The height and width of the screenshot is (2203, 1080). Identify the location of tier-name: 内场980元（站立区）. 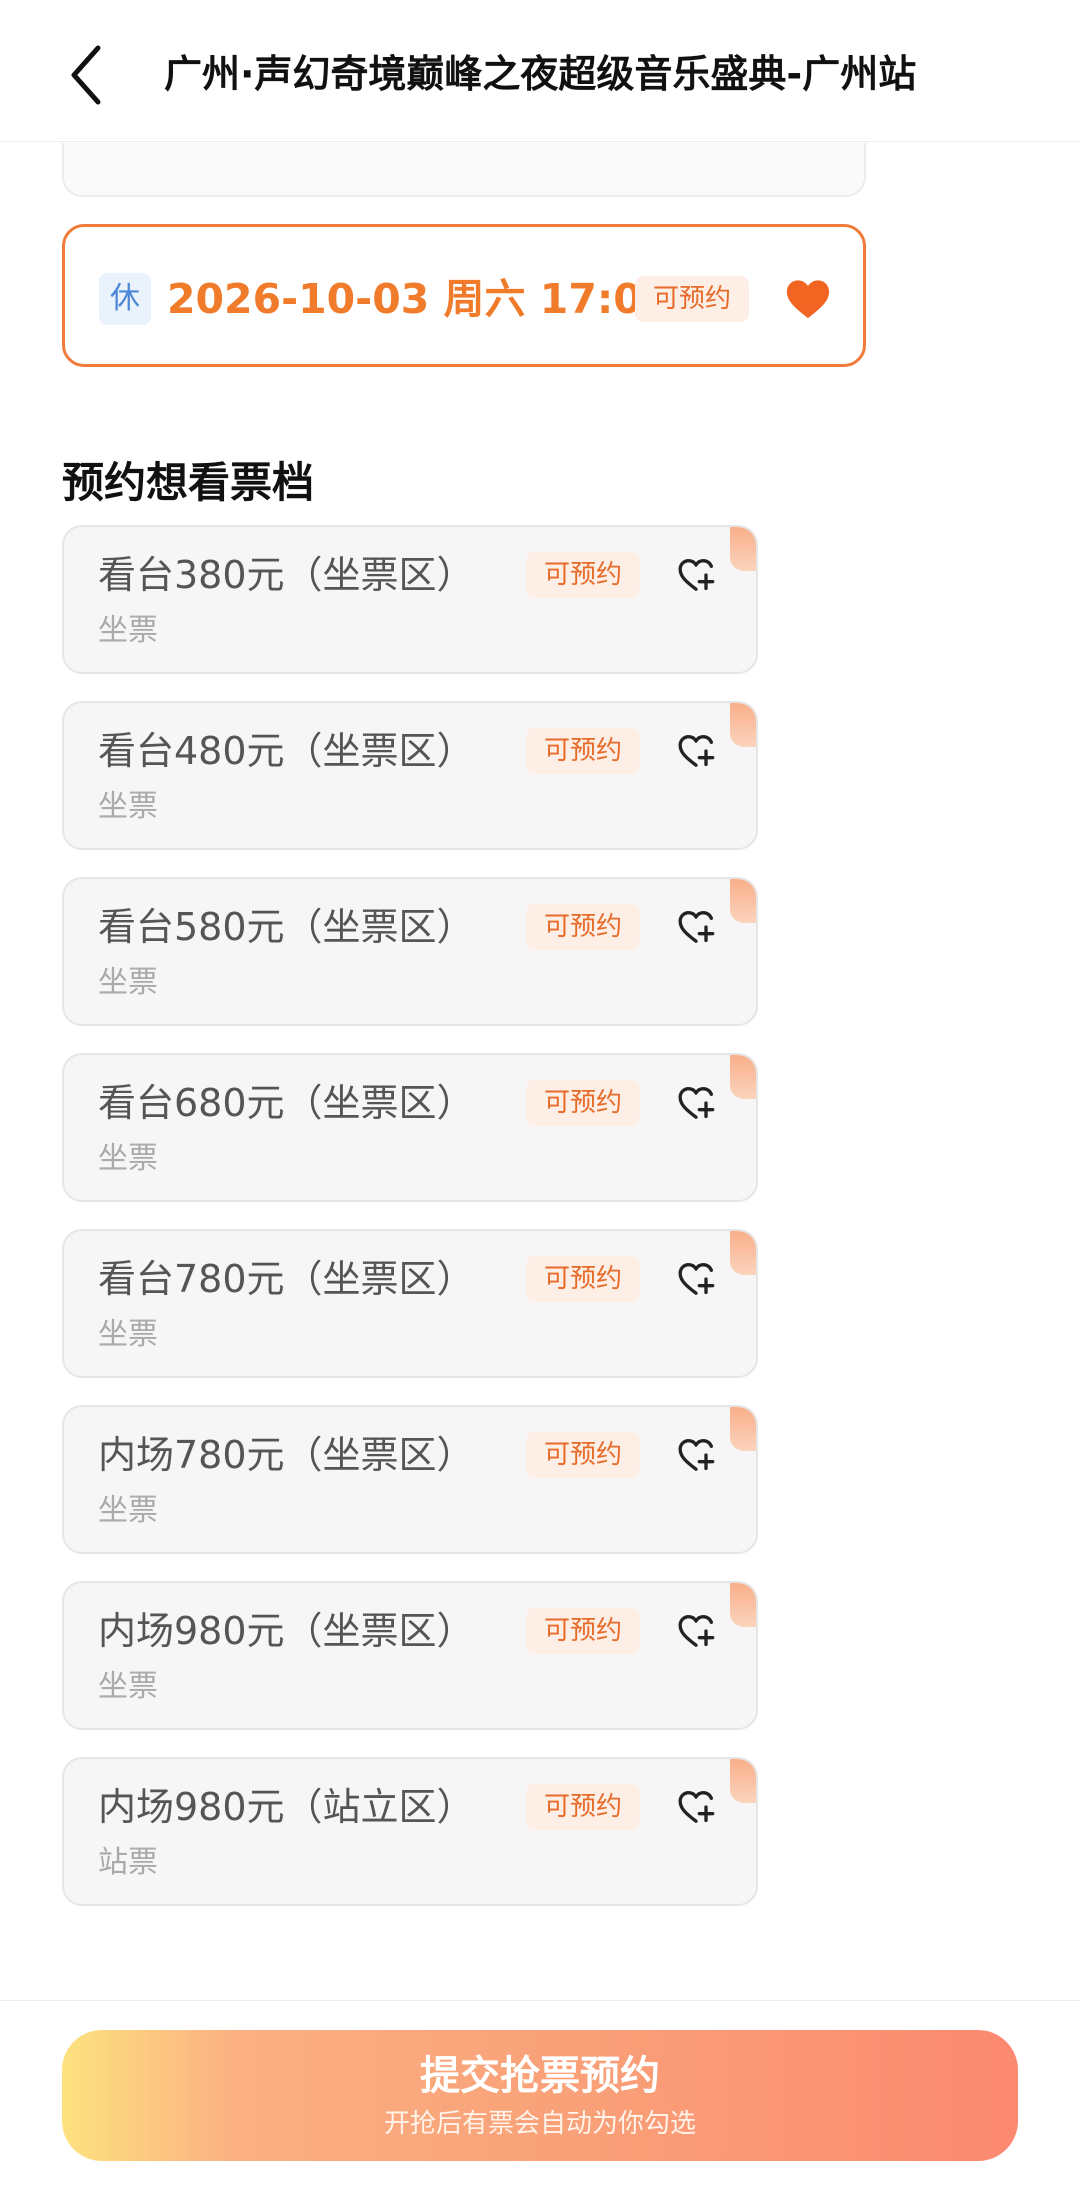
(286, 1807).